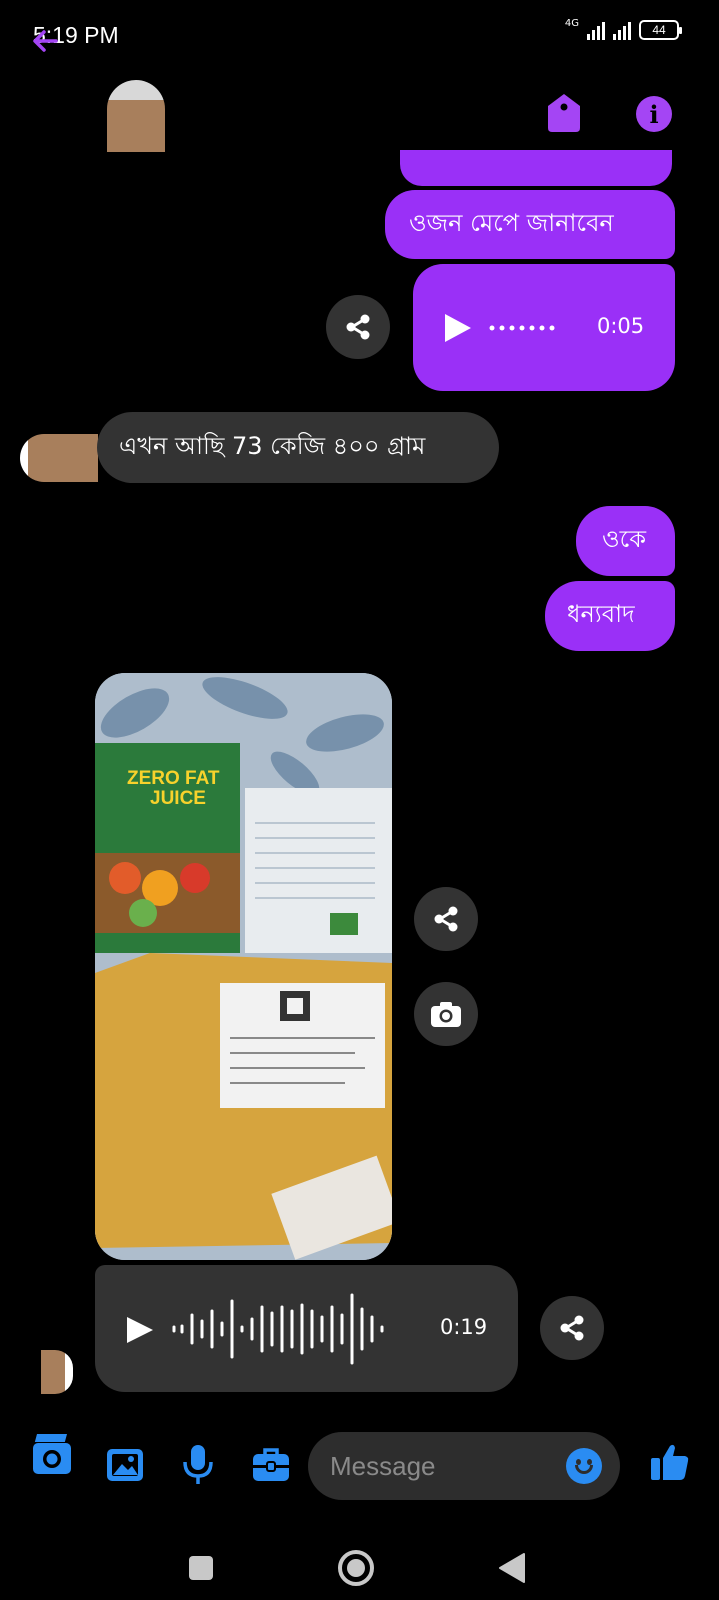  Describe the element at coordinates (178, 798) in the screenshot. I see `product-name: JUICE` at that location.